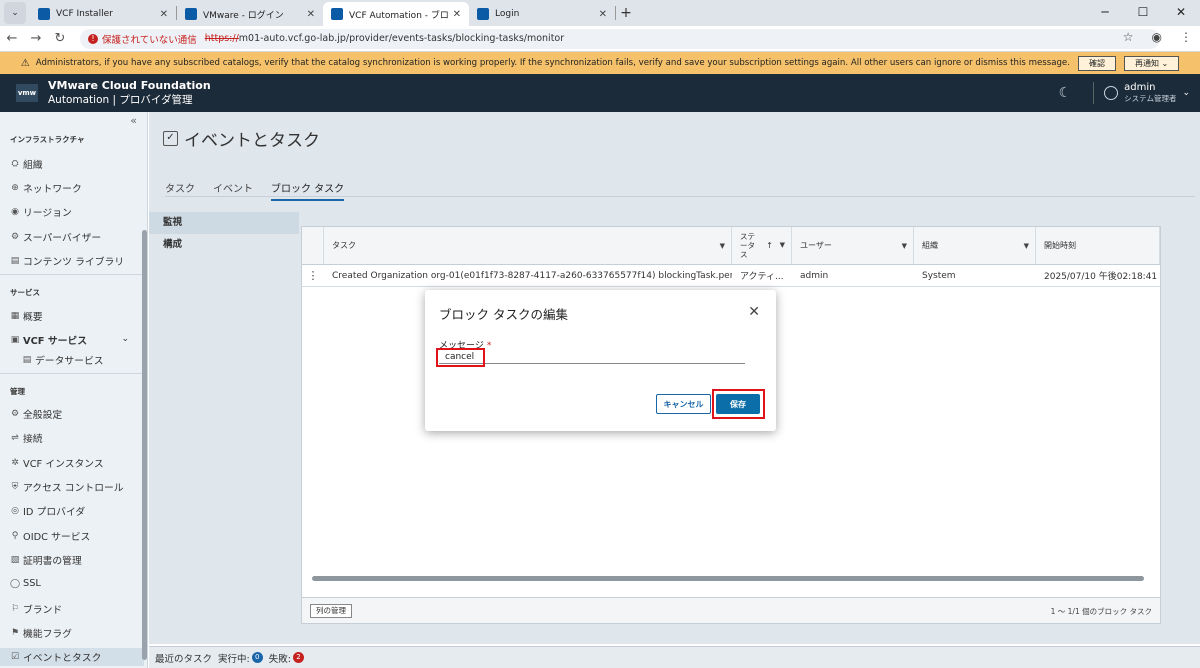  What do you see at coordinates (313, 275) in the screenshot?
I see `row-actions-icon: ⋮` at bounding box center [313, 275].